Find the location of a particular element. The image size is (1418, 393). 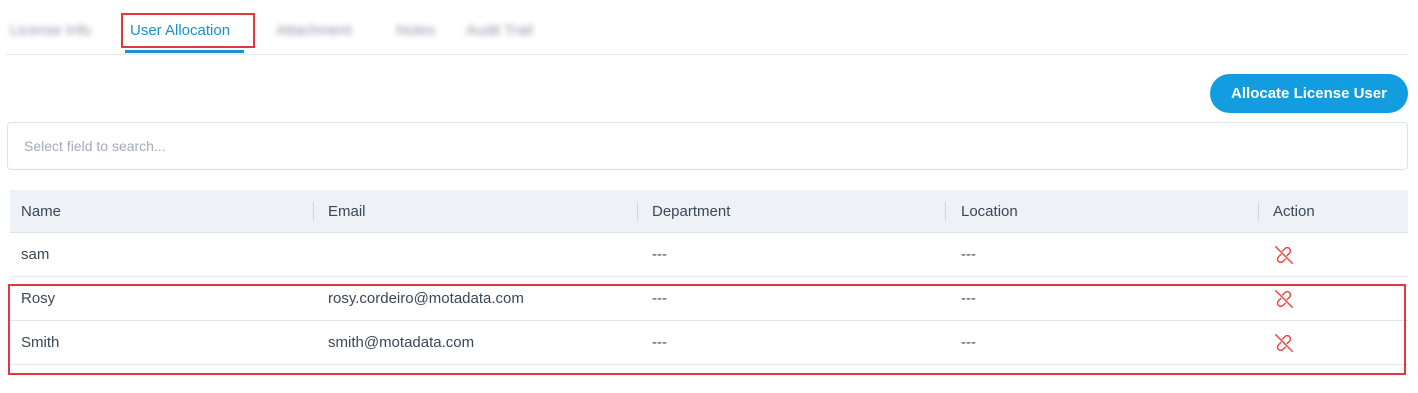

cell-name: sam is located at coordinates (35, 254).